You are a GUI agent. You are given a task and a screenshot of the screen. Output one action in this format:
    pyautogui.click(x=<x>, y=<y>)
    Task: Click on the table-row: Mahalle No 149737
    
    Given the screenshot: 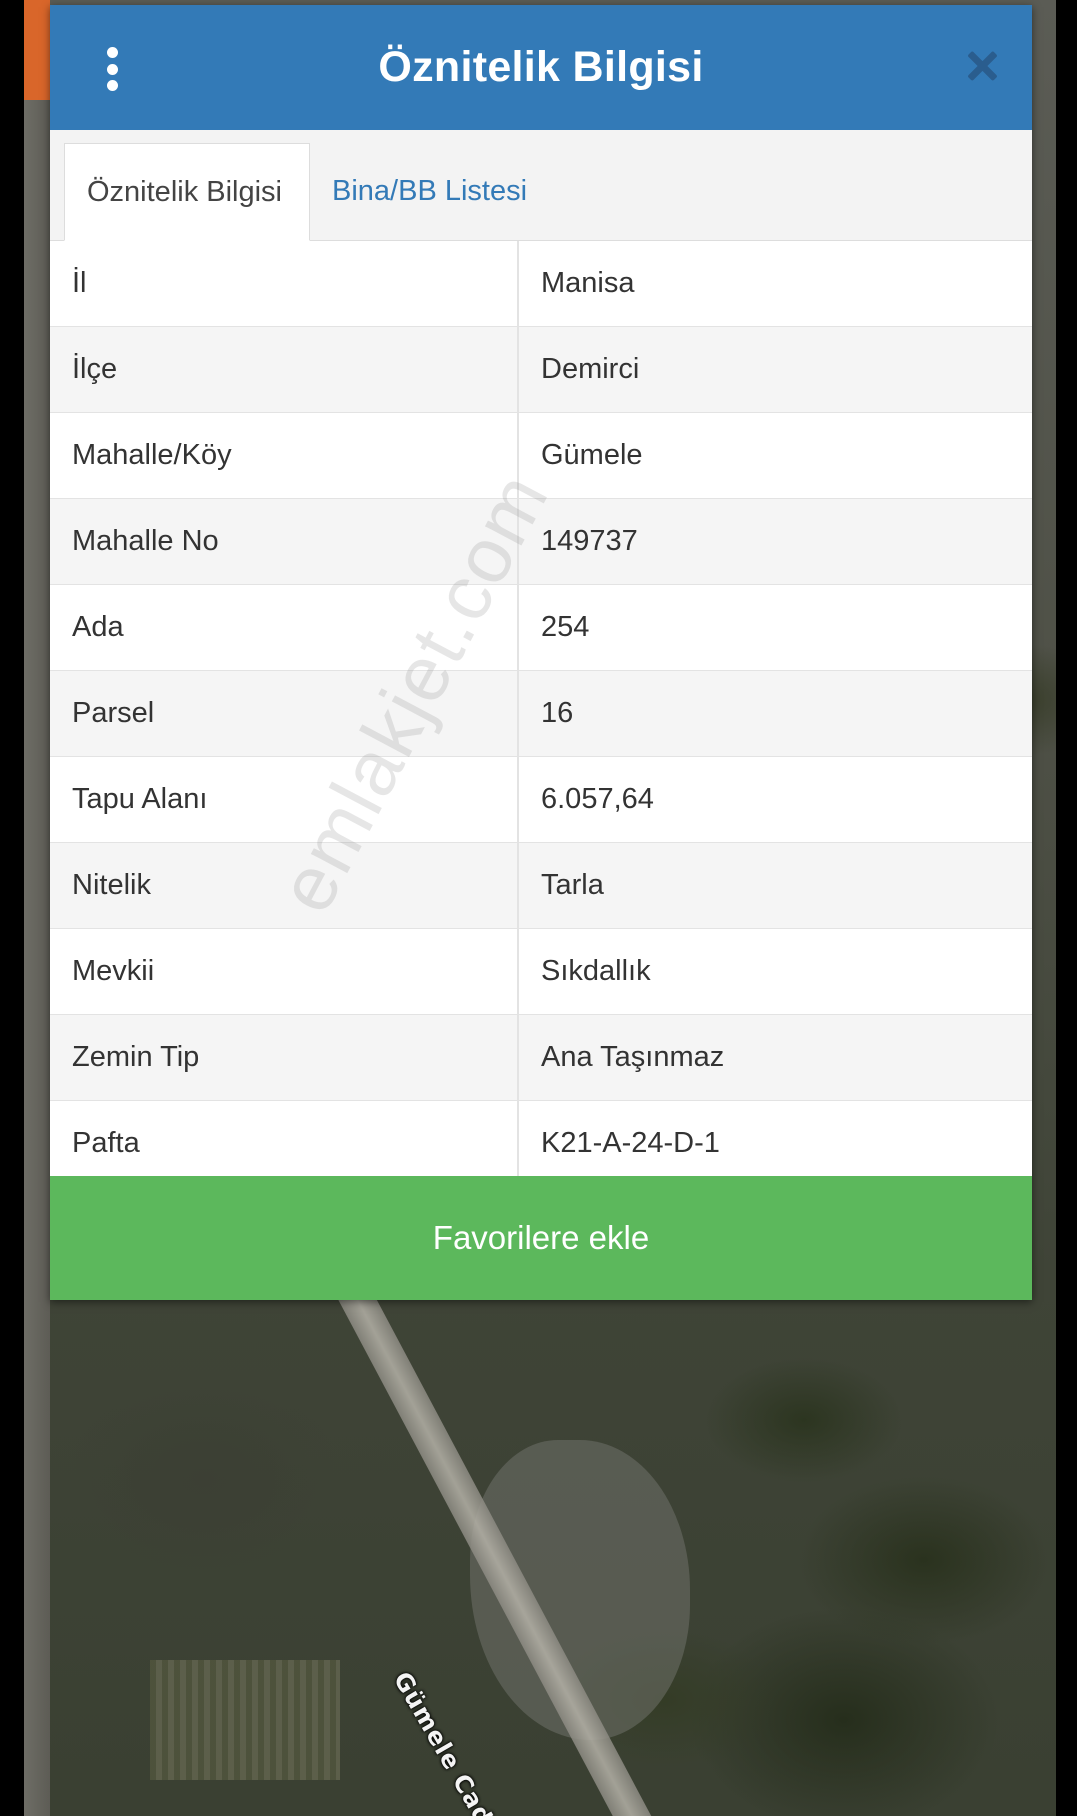 What is the action you would take?
    pyautogui.click(x=541, y=541)
    